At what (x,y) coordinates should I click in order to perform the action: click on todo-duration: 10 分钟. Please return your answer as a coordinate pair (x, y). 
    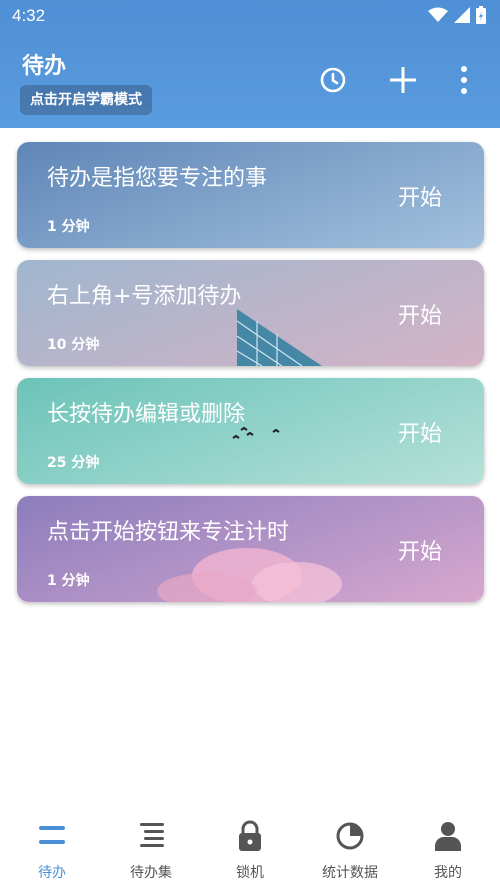
    Looking at the image, I should click on (73, 345).